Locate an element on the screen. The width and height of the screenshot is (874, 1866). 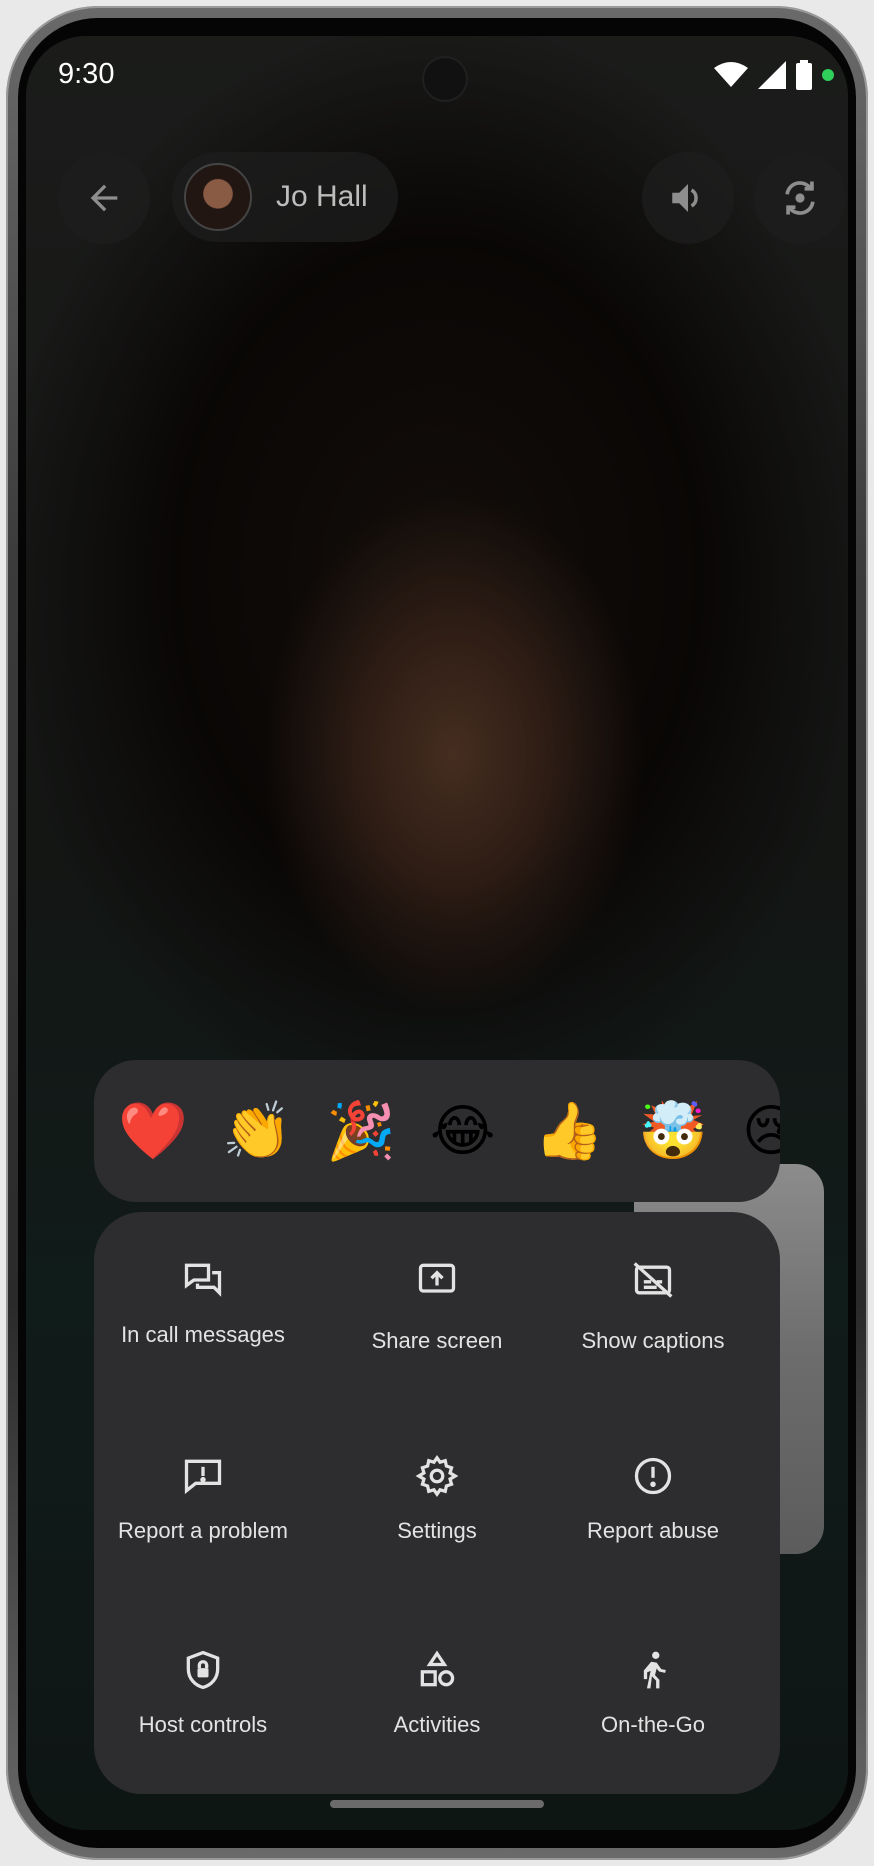
menu-item-show-captions: Show captions is located at coordinates (653, 1304).